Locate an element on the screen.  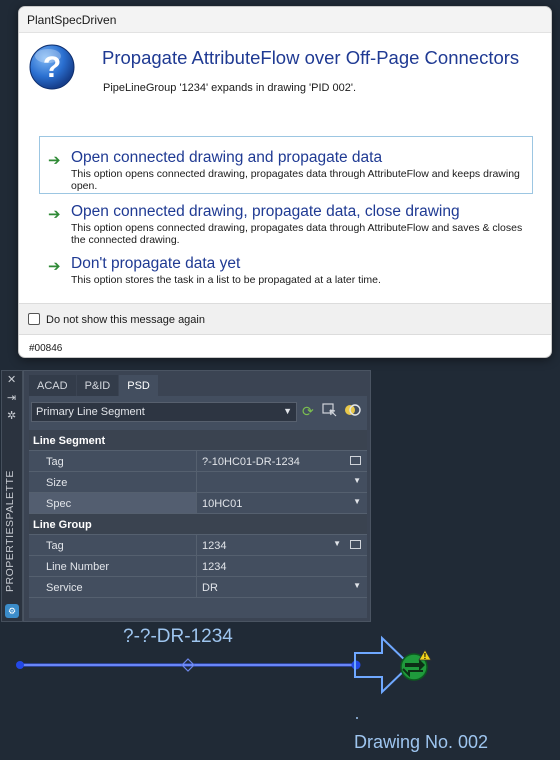
prop-row-line-number: Line Number 1234 is located at coordinates (198, 566).